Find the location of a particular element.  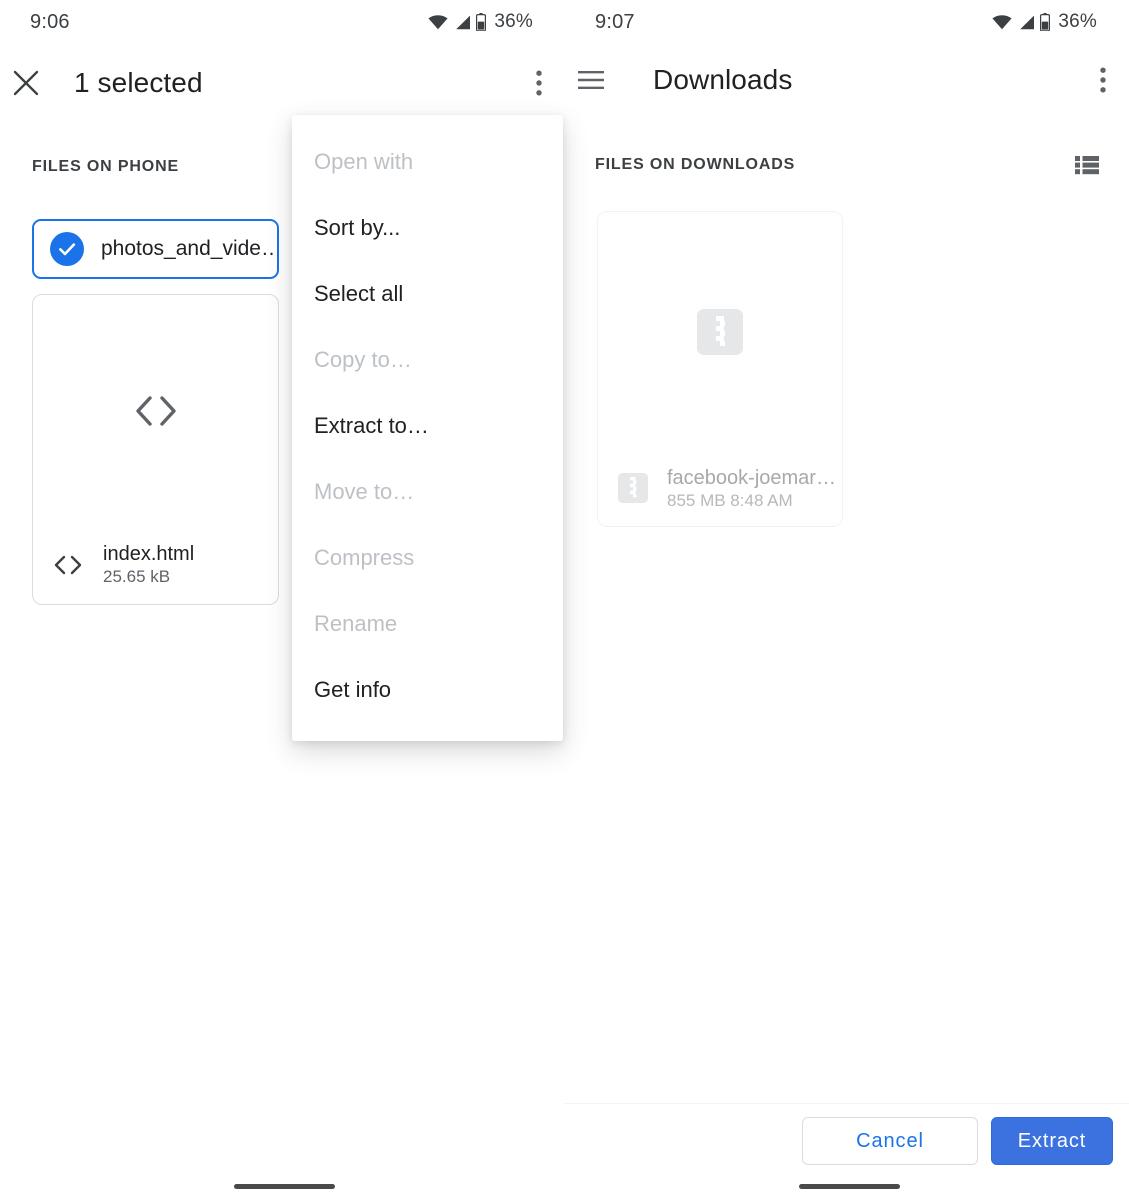

file-card-index-html: index.html 25.65 kB is located at coordinates (155, 449).